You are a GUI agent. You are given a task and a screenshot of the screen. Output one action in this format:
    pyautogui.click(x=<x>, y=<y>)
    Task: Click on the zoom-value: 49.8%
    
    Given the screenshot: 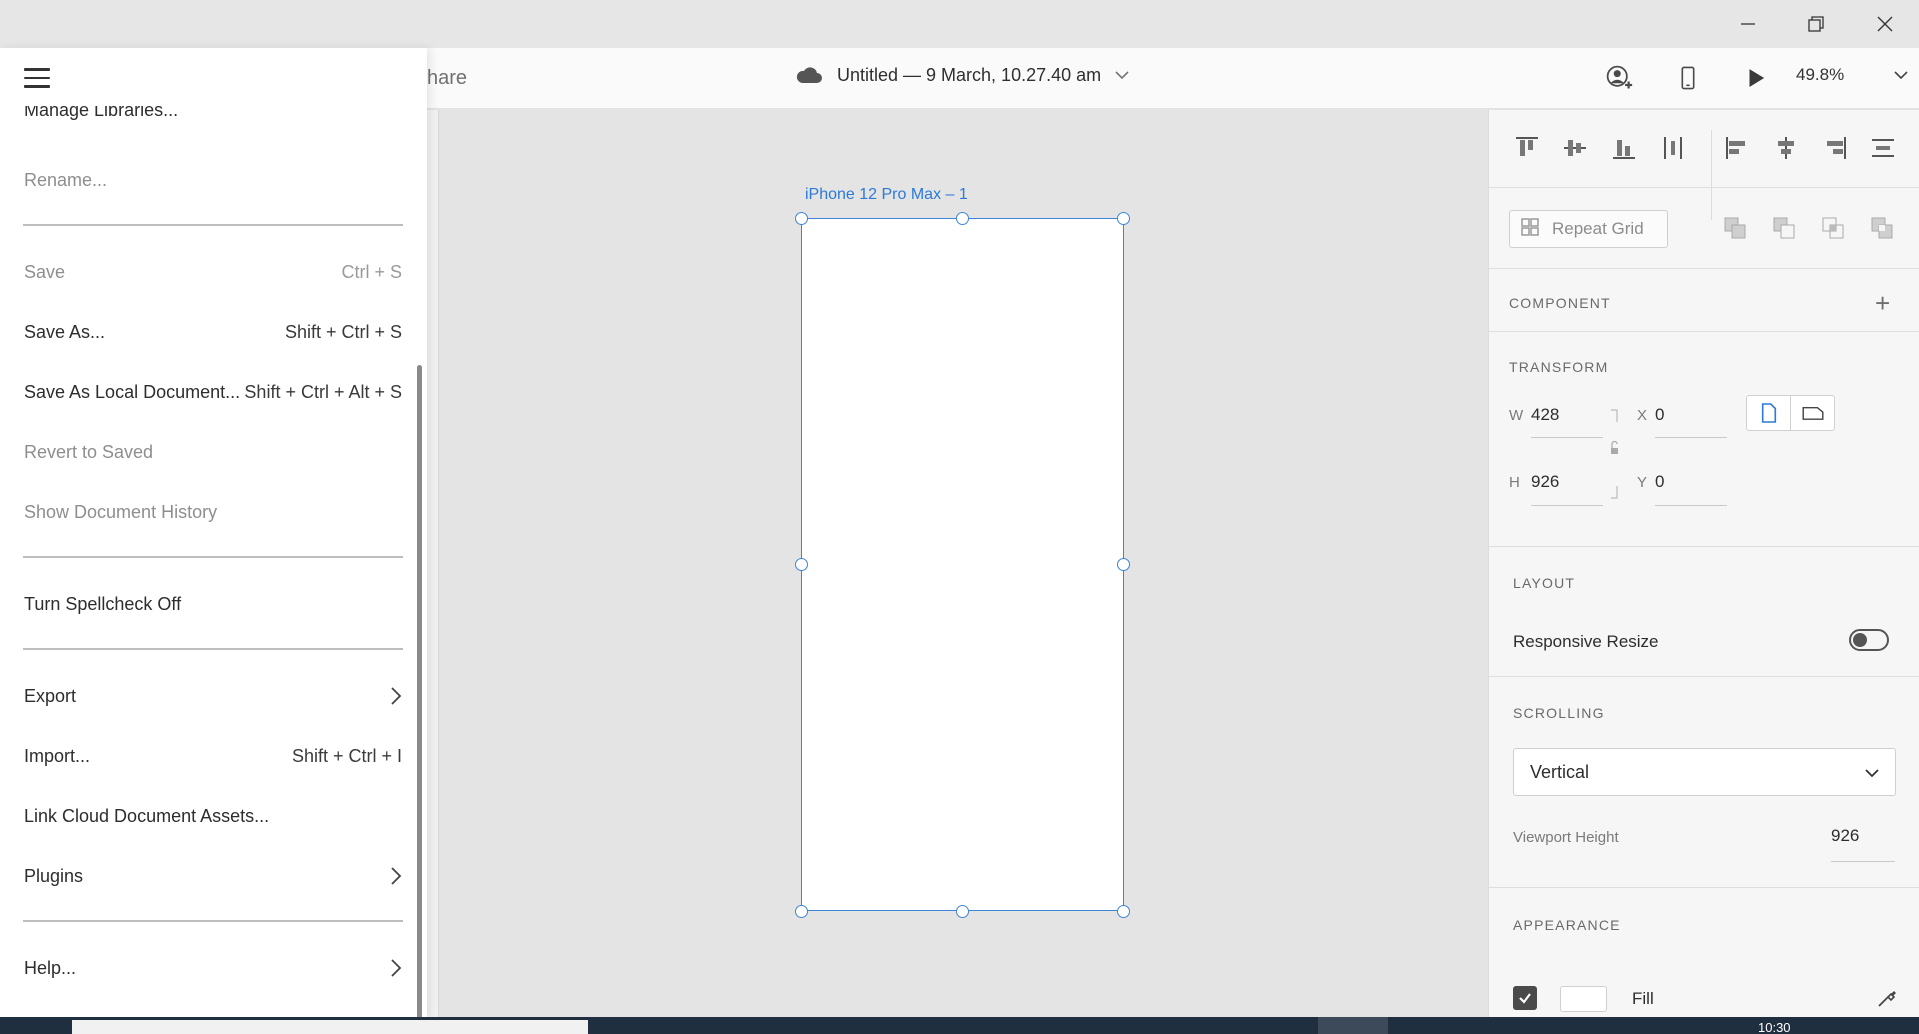 What is the action you would take?
    pyautogui.click(x=1820, y=74)
    